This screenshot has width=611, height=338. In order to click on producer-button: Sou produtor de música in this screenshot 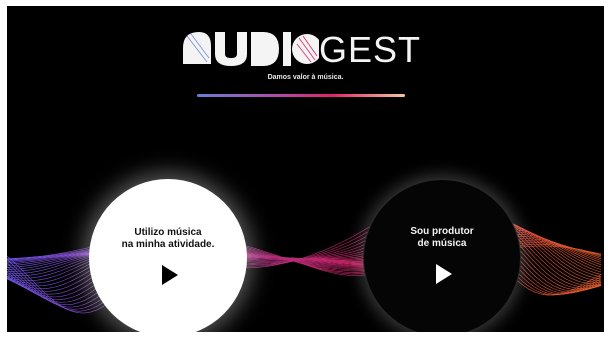, I will do `click(442, 255)`.